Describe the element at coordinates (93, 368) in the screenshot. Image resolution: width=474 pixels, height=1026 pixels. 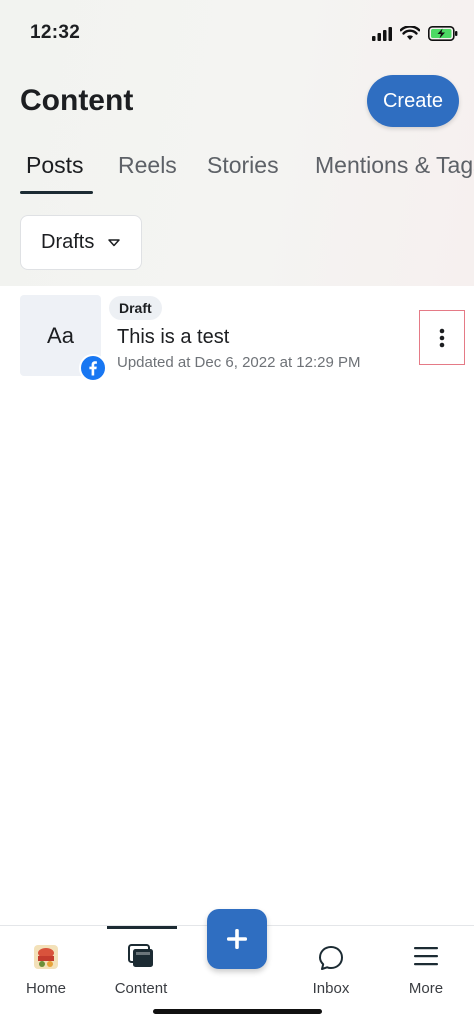
I see `facebook-icon` at that location.